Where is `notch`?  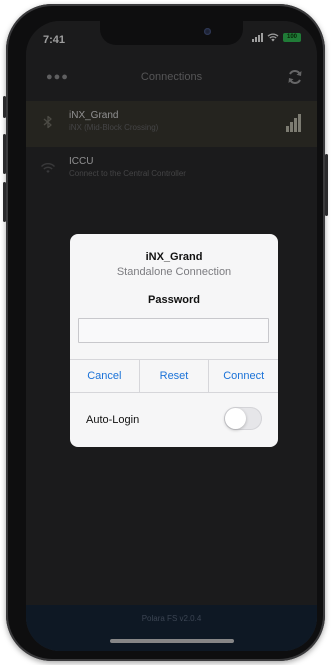 notch is located at coordinates (171, 33).